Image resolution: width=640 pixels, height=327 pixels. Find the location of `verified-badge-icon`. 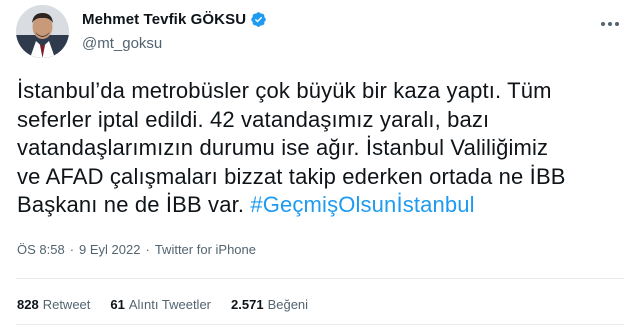

verified-badge-icon is located at coordinates (258, 19).